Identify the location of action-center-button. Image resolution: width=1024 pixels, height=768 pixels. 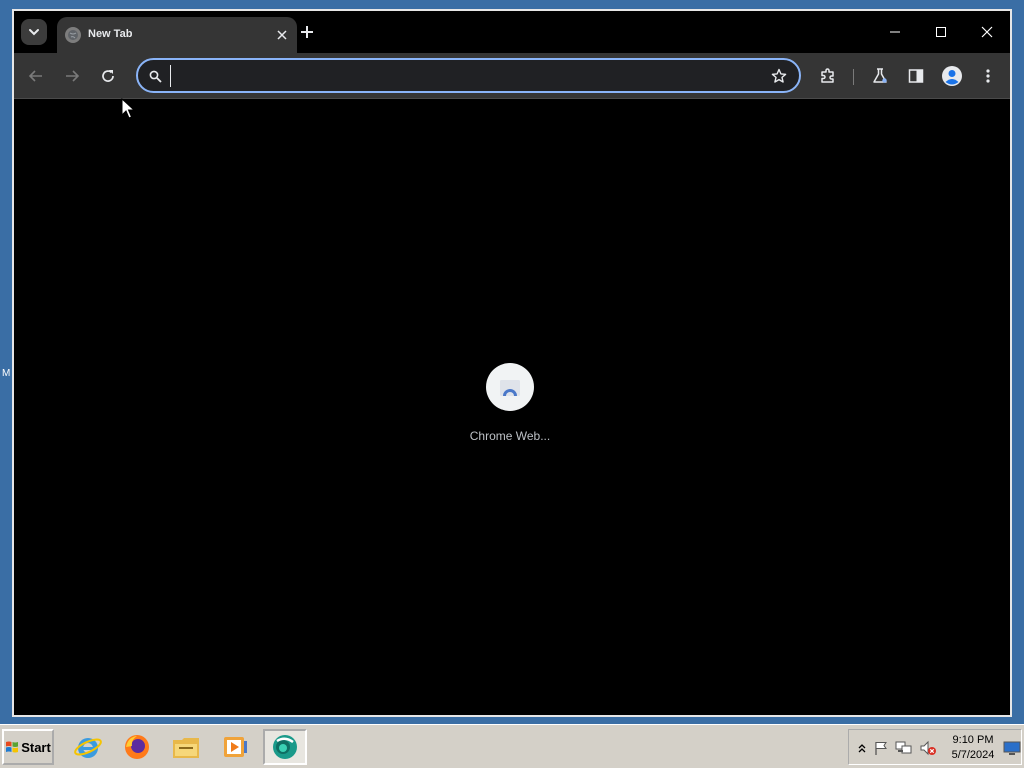
(881, 748).